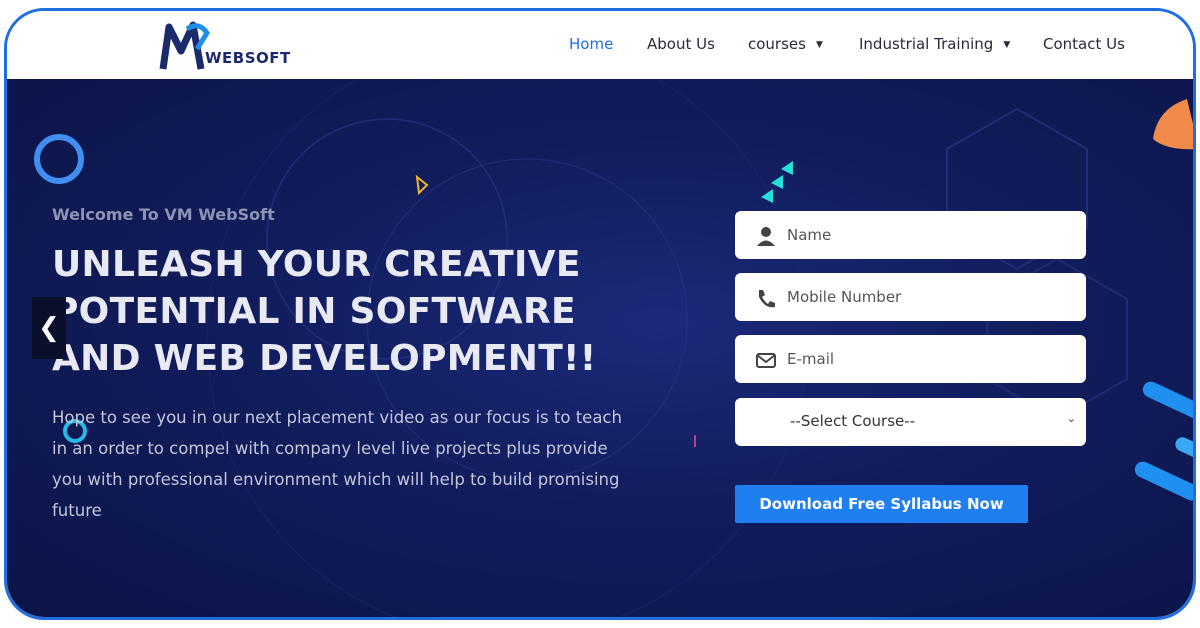  What do you see at coordinates (929, 359) in the screenshot?
I see `email-input` at bounding box center [929, 359].